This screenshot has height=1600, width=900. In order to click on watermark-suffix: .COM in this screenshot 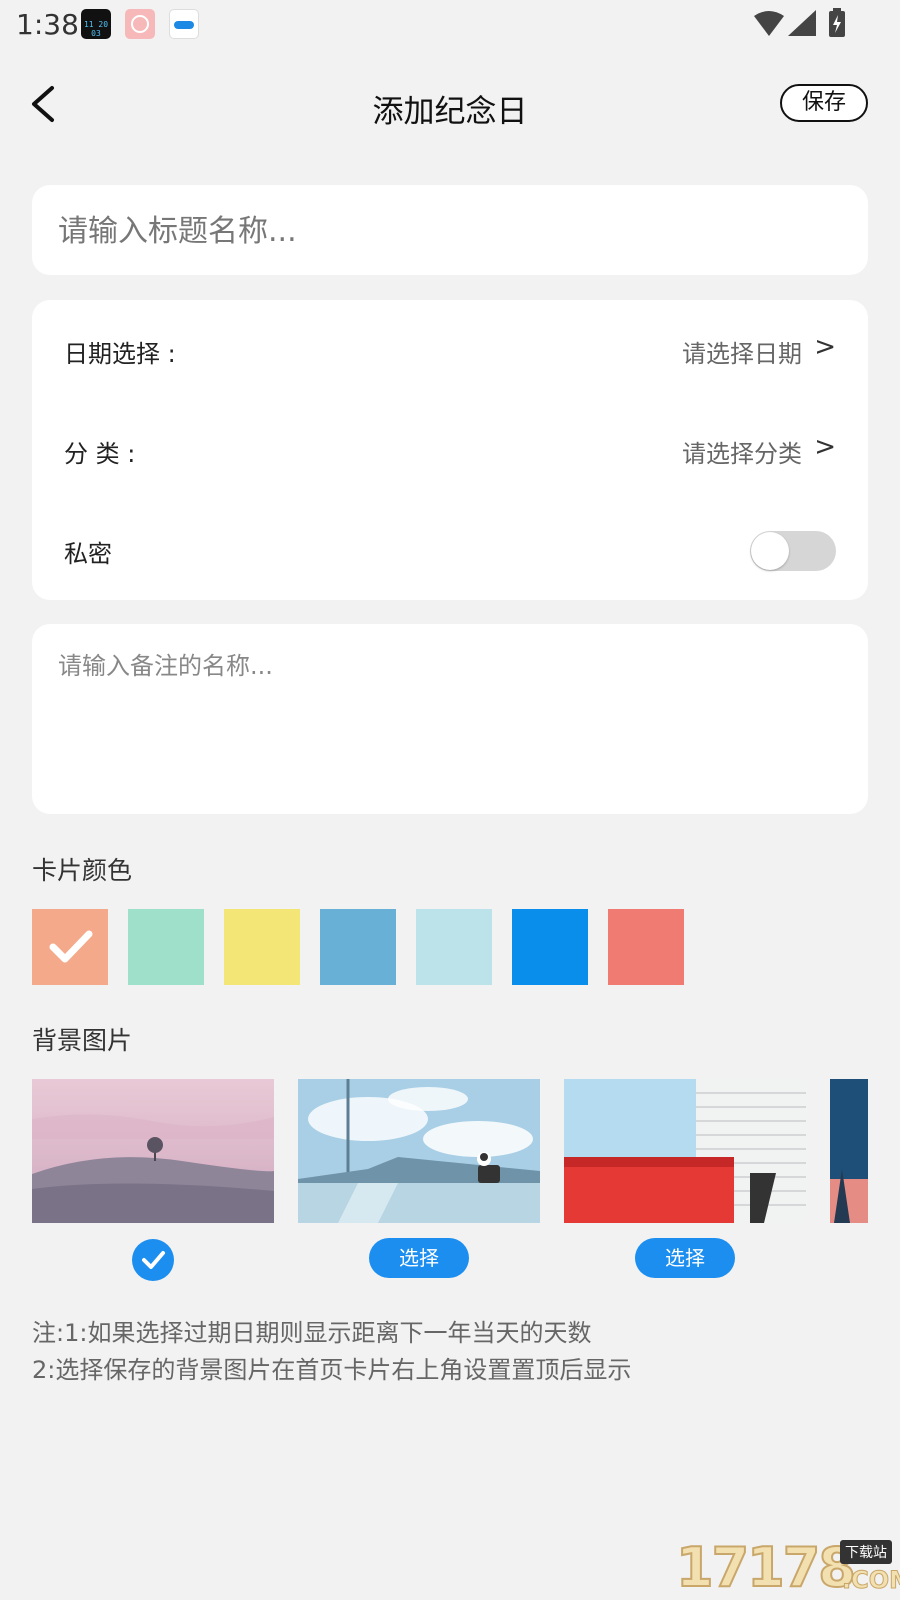, I will do `click(870, 1580)`.